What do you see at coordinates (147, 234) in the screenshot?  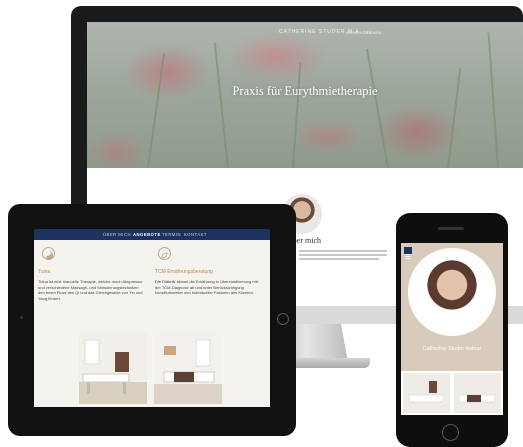 I see `nav-item-angebote: ANGEBOTE` at bounding box center [147, 234].